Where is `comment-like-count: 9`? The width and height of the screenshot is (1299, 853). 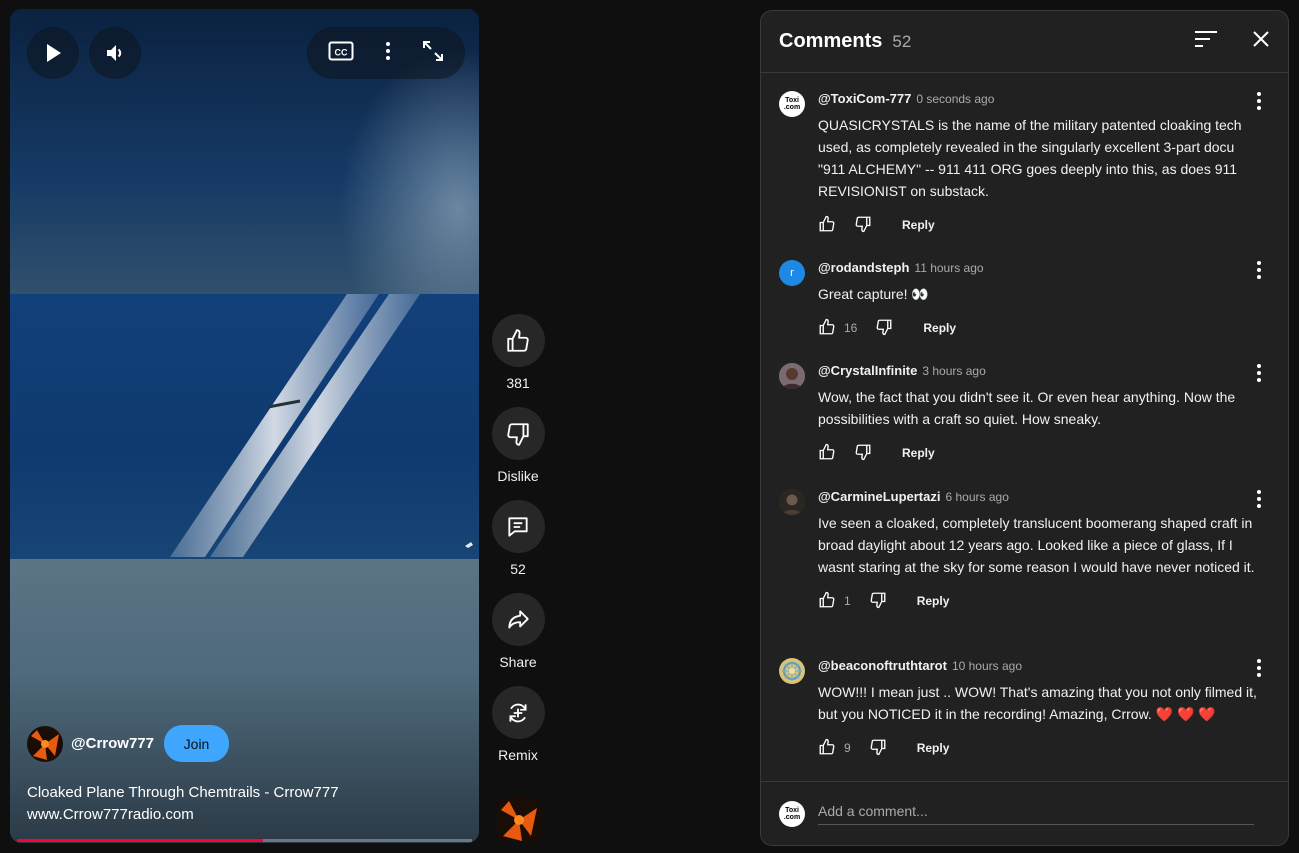
comment-like-count: 9 is located at coordinates (847, 748).